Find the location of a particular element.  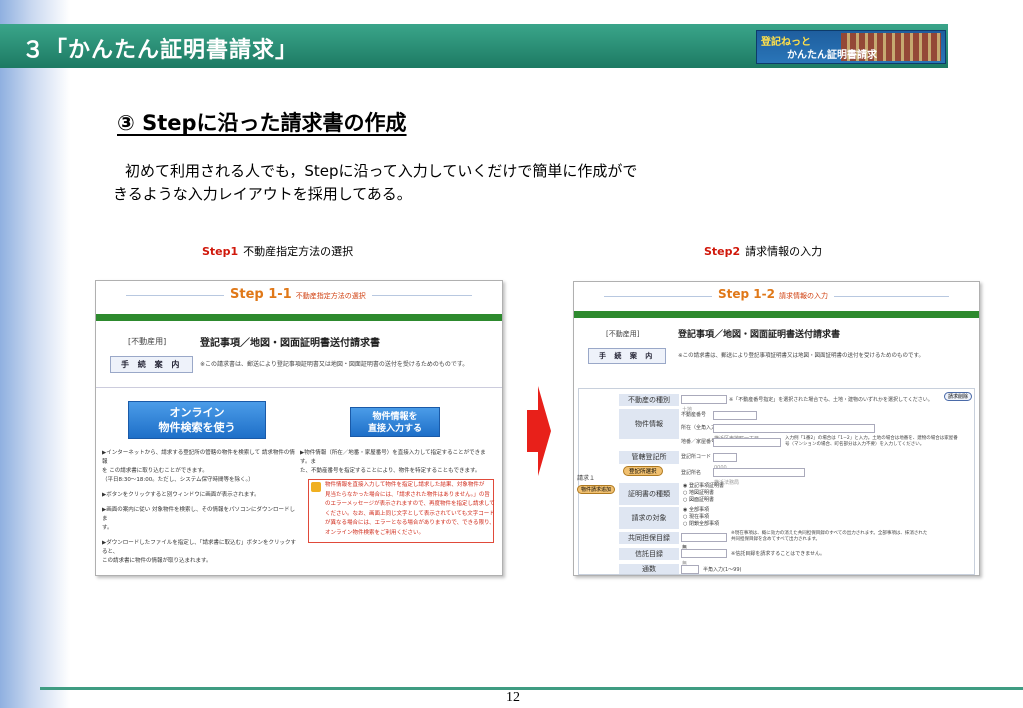

trust-select: 無 is located at coordinates (704, 558).